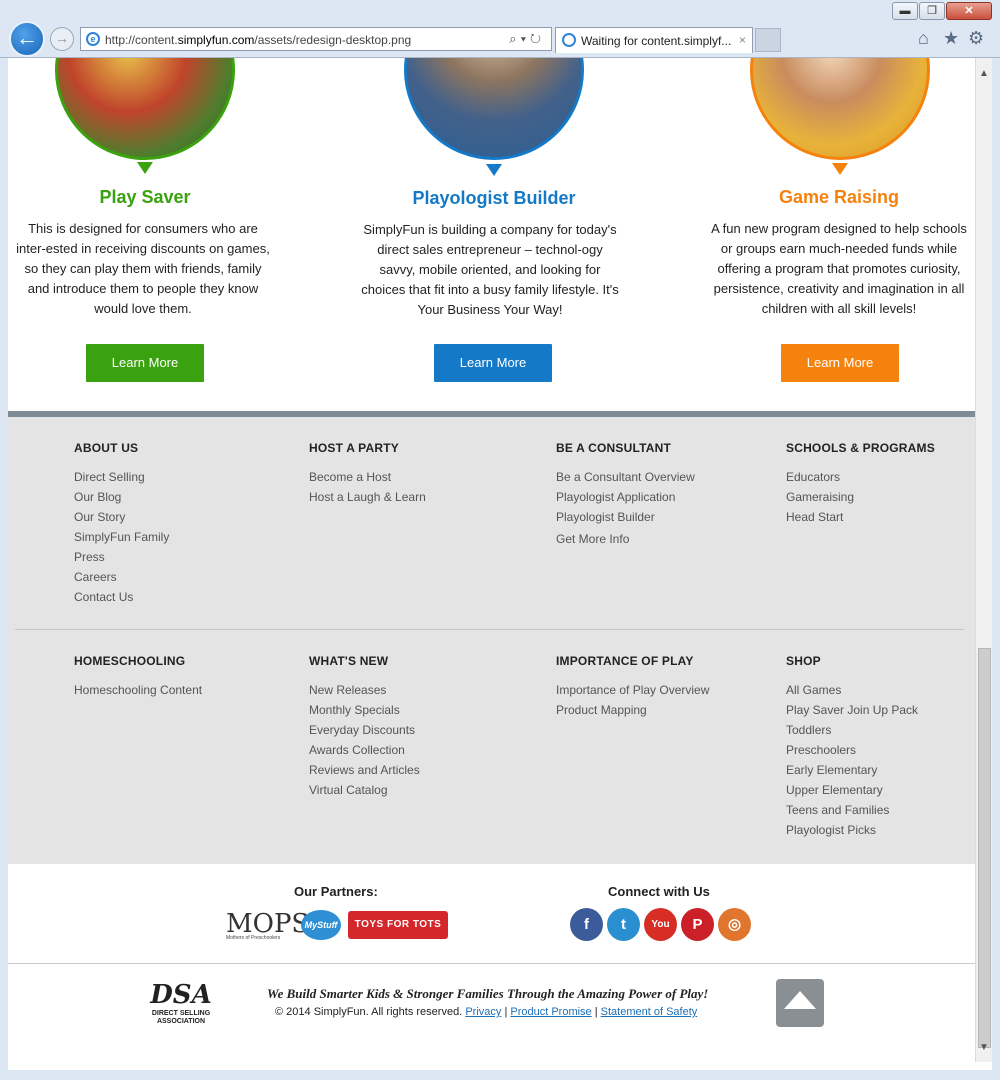 The image size is (1000, 1080). Describe the element at coordinates (62, 39) in the screenshot. I see `forward-arrow-icon: →` at that location.